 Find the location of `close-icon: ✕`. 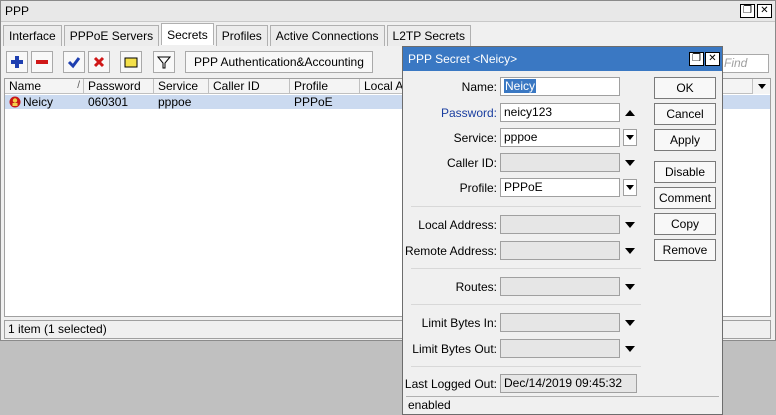

close-icon: ✕ is located at coordinates (764, 11).